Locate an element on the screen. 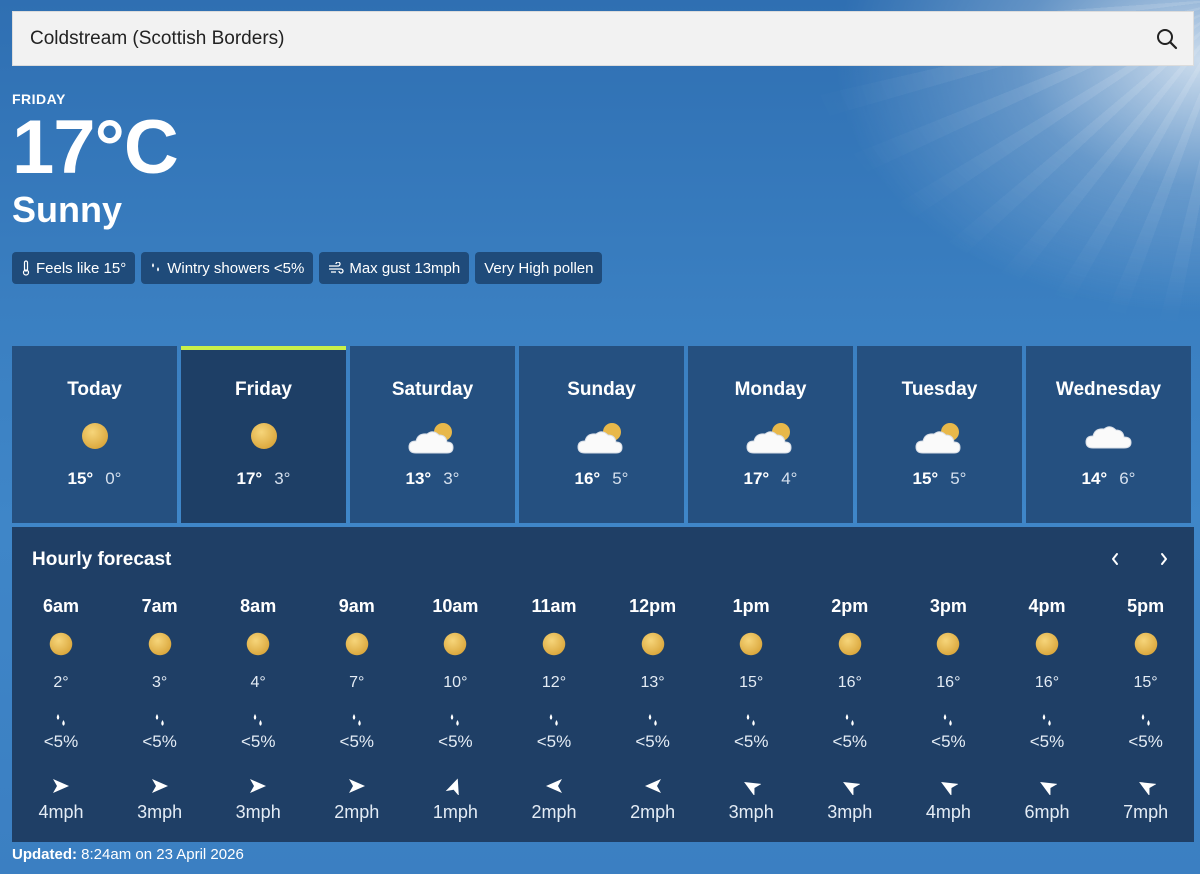 The image size is (1200, 874). gust-chip: Max gust 13mph is located at coordinates (394, 268).